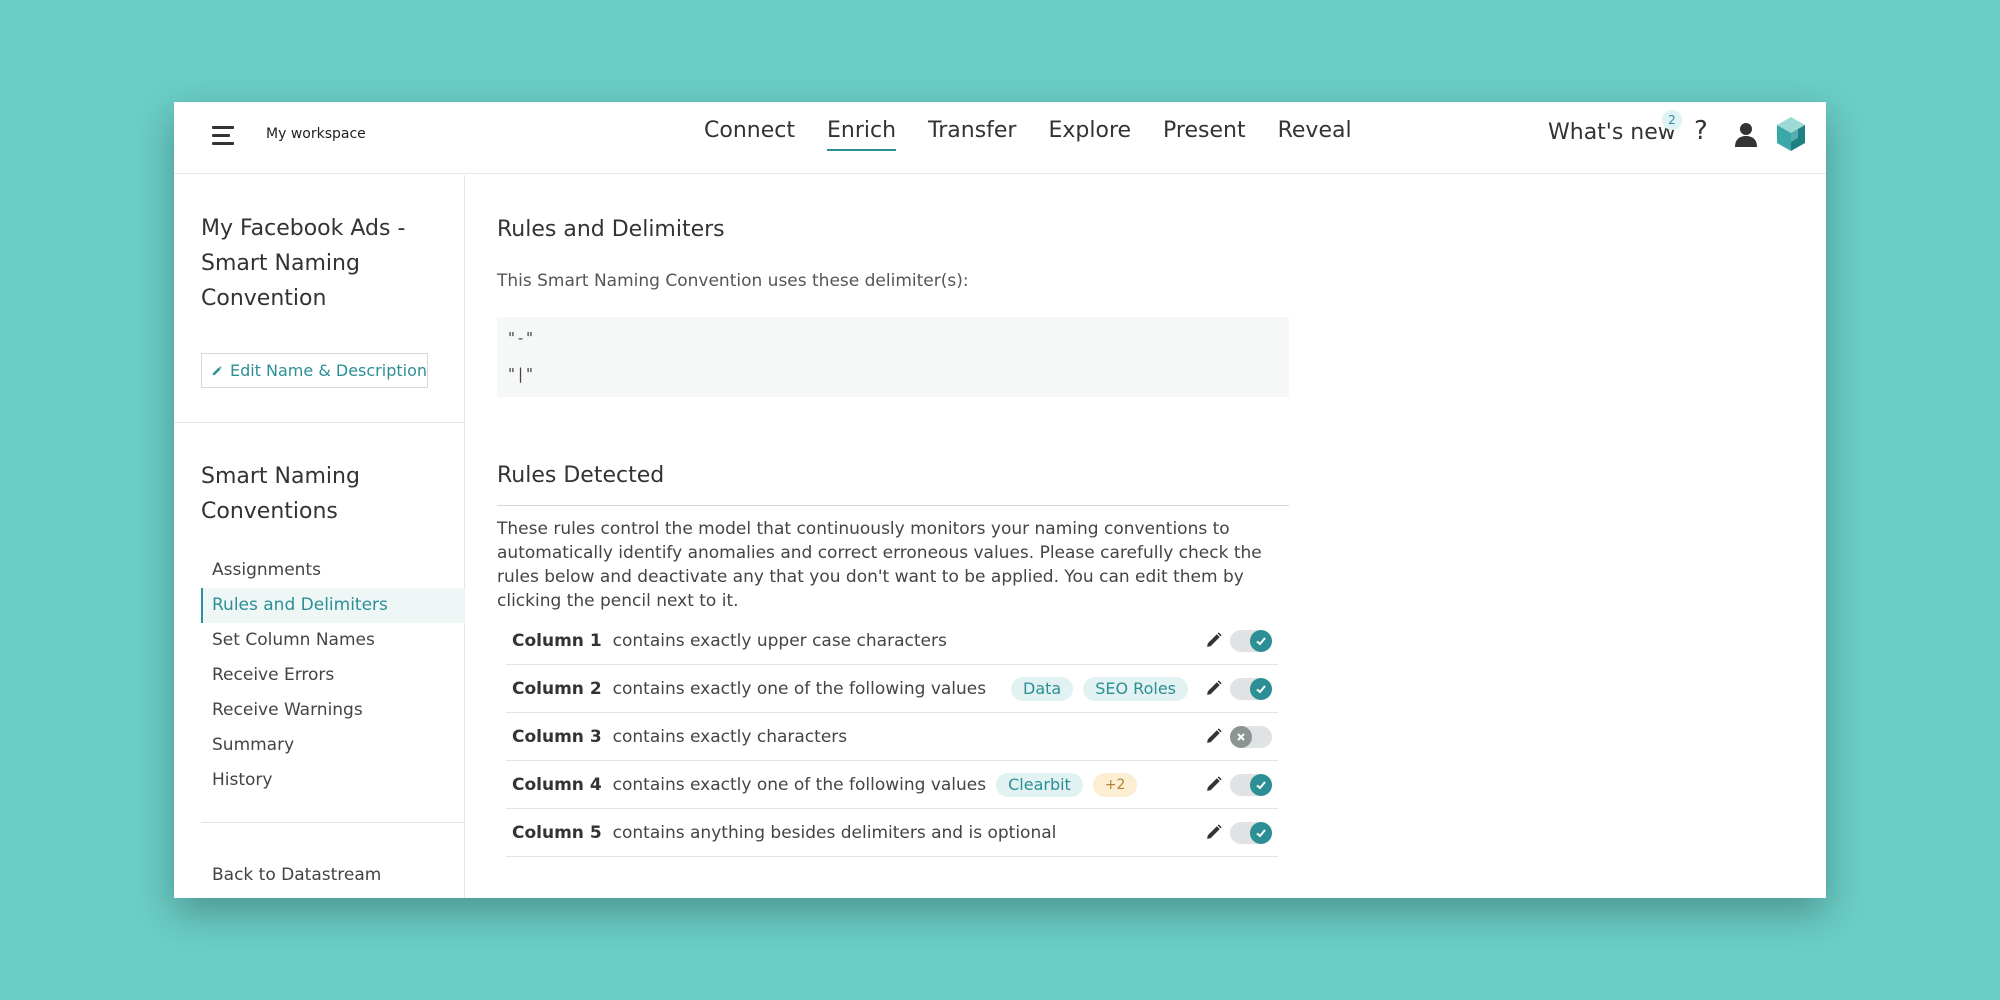  I want to click on menu-icon, so click(224, 137).